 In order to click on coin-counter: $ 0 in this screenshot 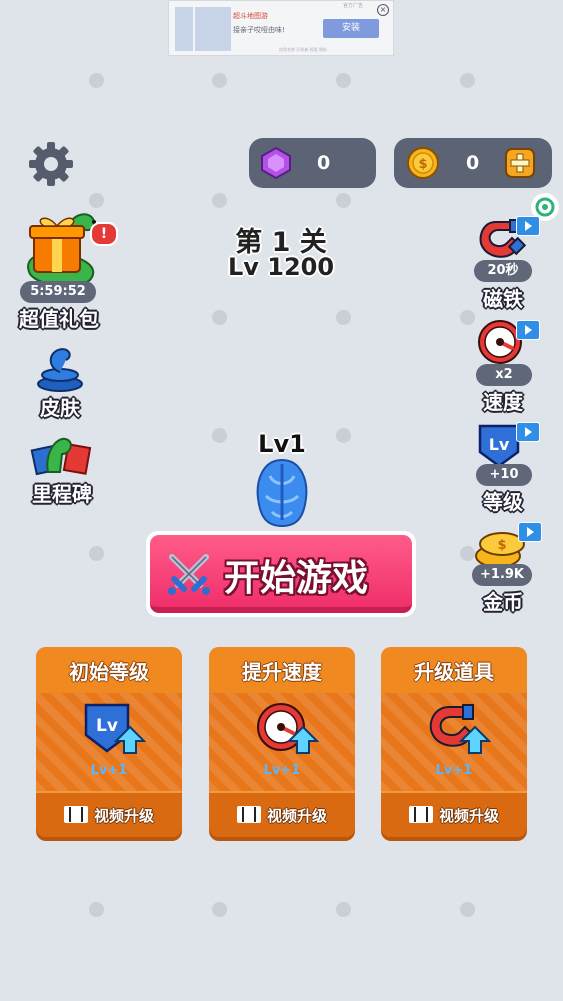, I will do `click(473, 163)`.